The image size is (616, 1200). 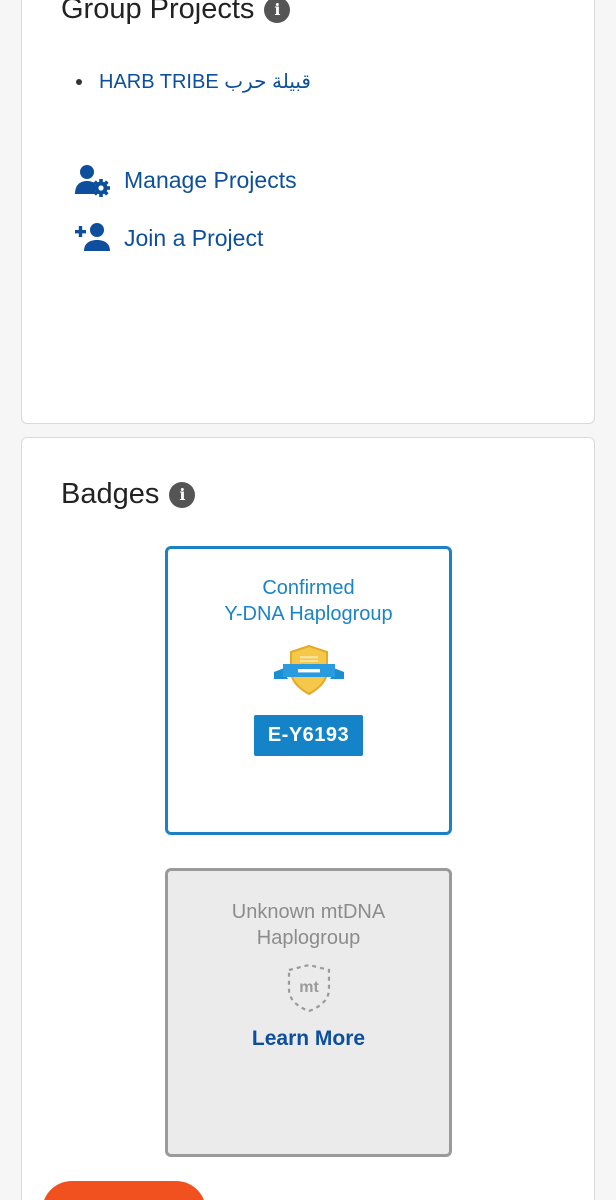 What do you see at coordinates (205, 81) in the screenshot?
I see `project-link: HARB TRIBE قبيلة حرب` at bounding box center [205, 81].